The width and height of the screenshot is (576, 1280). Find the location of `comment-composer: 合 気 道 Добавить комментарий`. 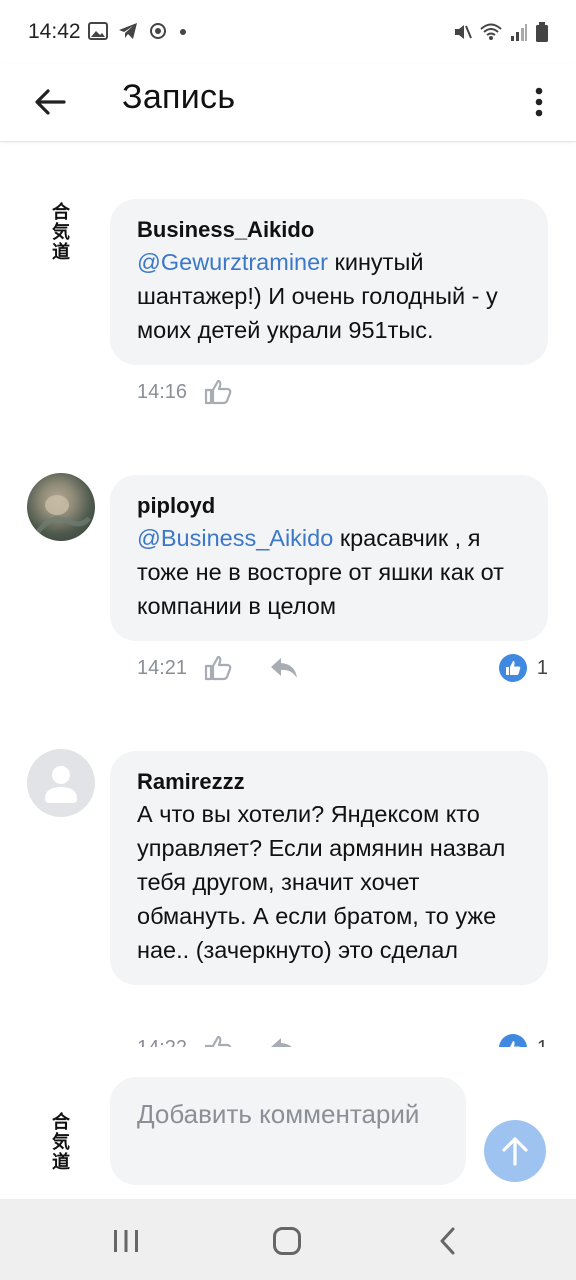

comment-composer: 合 気 道 Добавить комментарий is located at coordinates (288, 1123).